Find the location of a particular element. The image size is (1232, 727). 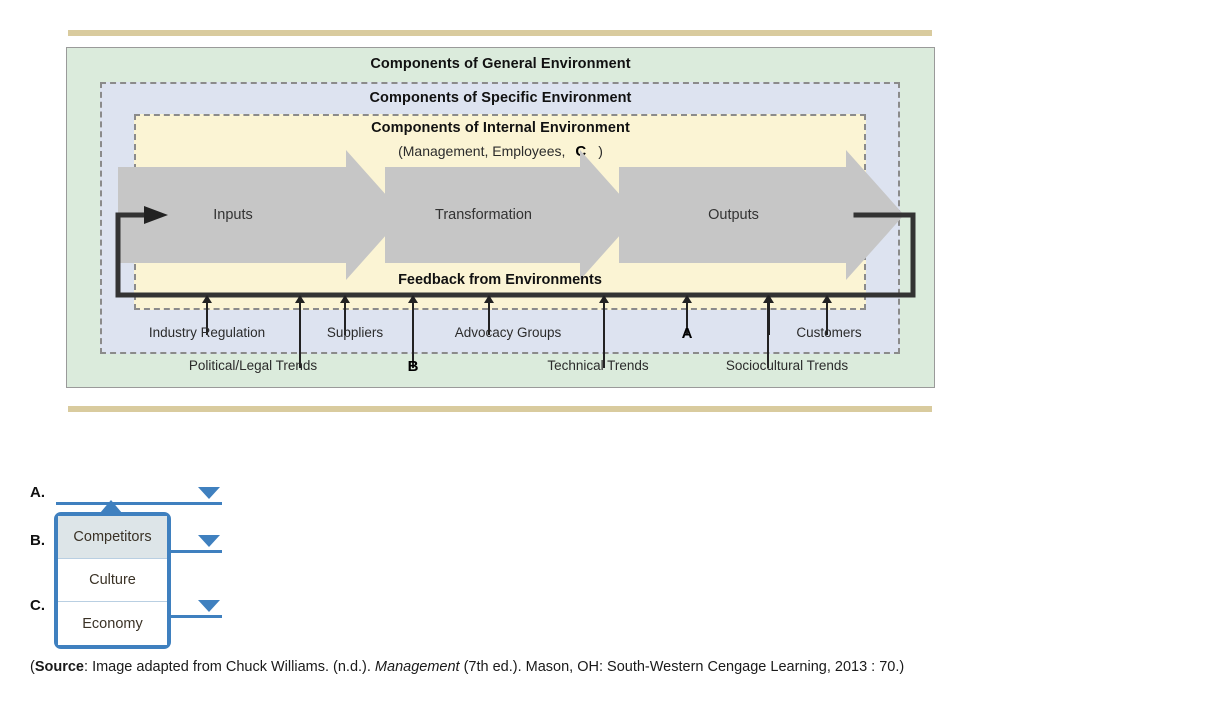

dropdown-option: Competitors is located at coordinates (112, 537).